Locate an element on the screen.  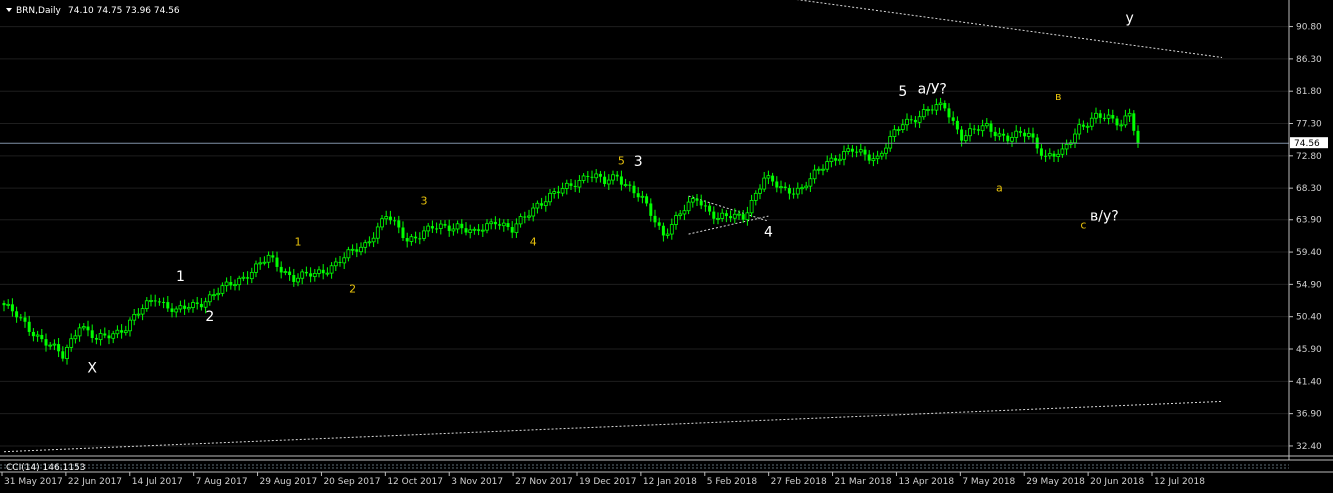
time-tick-label: 31 May 2017 is located at coordinates (33, 482).